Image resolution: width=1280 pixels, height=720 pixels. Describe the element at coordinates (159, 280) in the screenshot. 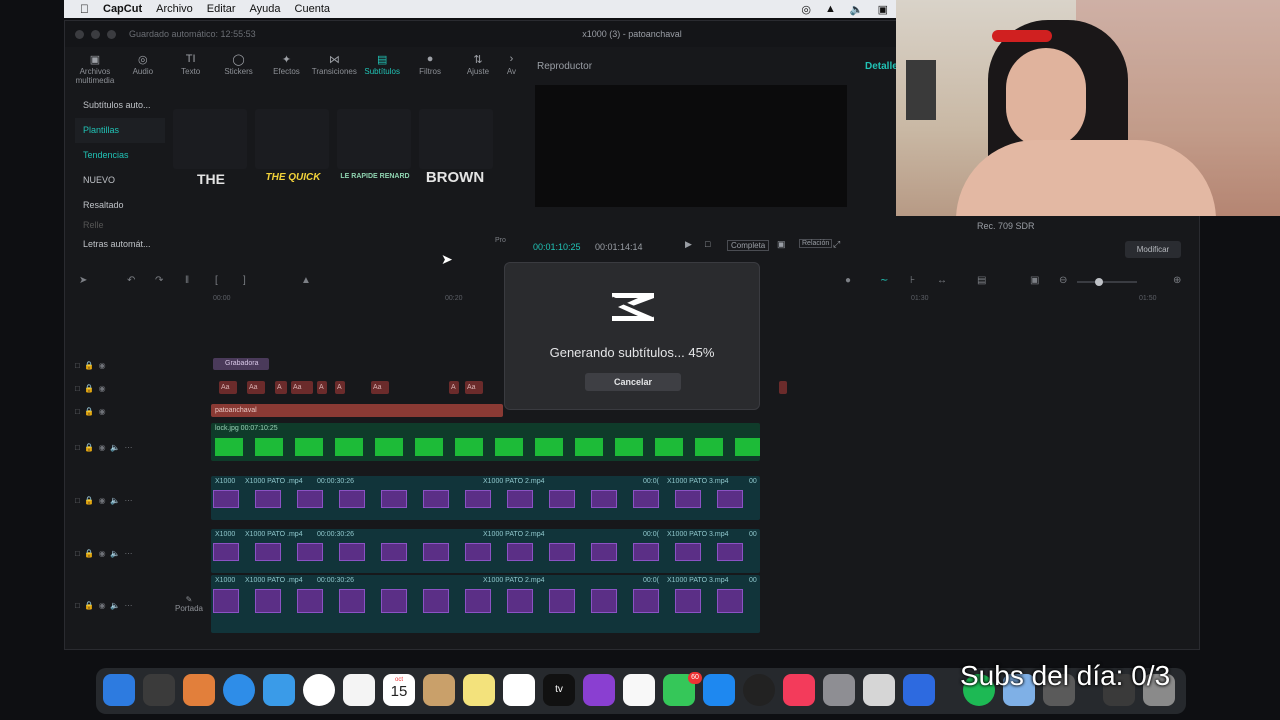

I see `redo-icon: ↷` at that location.